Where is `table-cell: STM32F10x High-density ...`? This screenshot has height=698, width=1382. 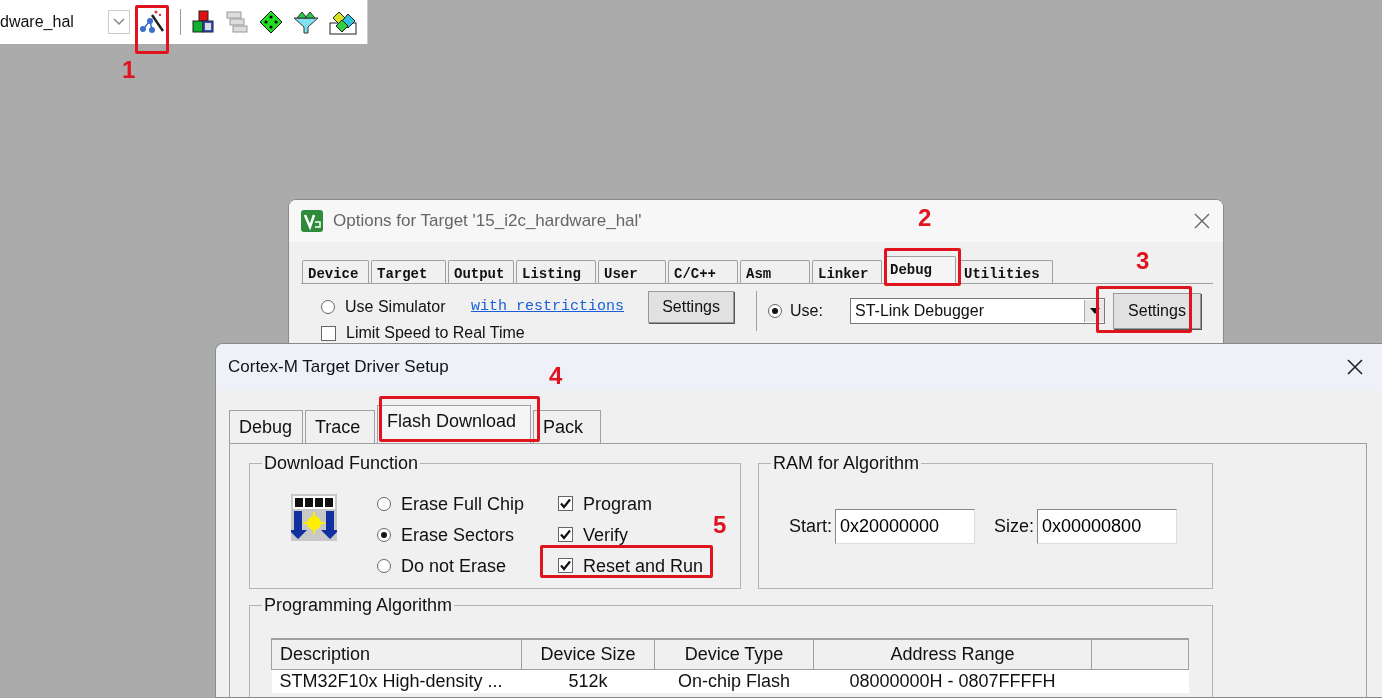
table-cell: STM32F10x High-density ... is located at coordinates (396, 681).